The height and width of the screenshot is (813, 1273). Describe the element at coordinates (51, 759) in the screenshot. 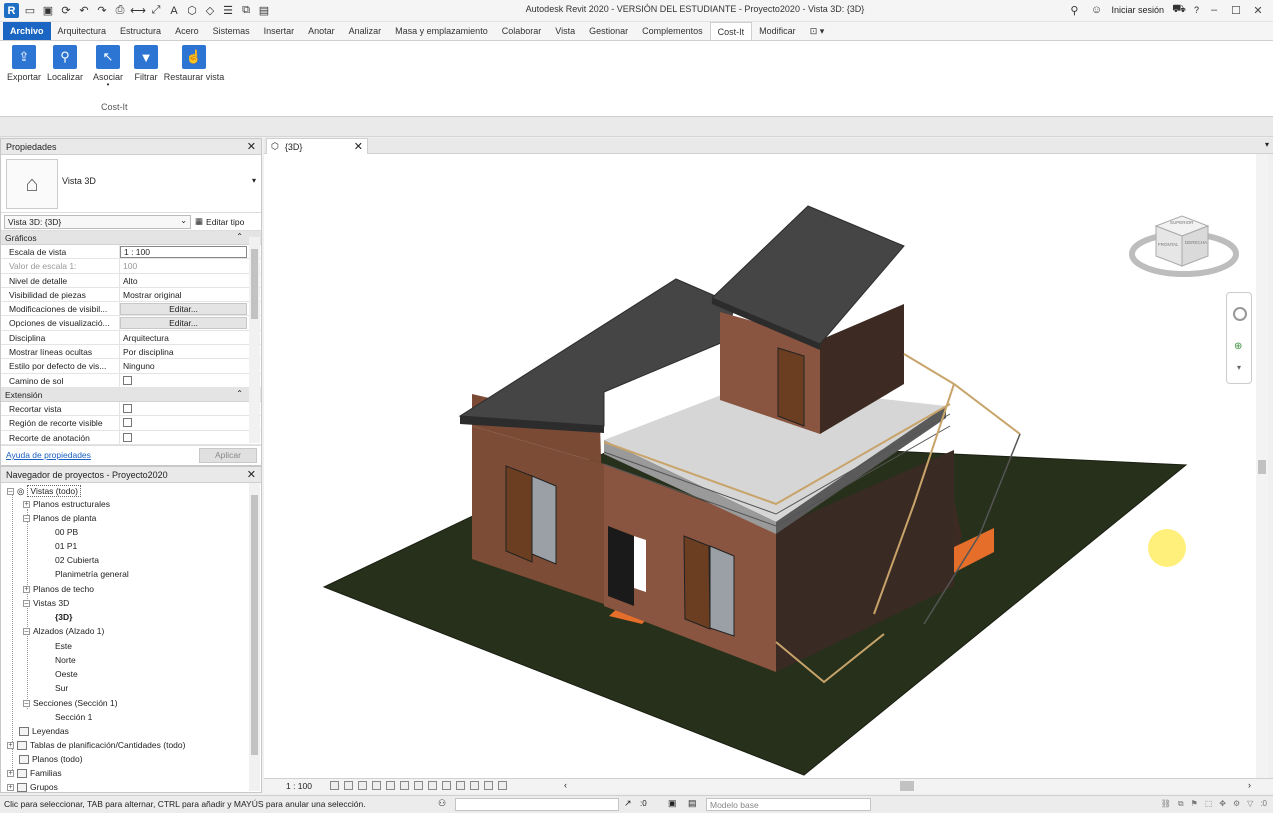

I see `tree-node-planos: Planos (todo)` at that location.